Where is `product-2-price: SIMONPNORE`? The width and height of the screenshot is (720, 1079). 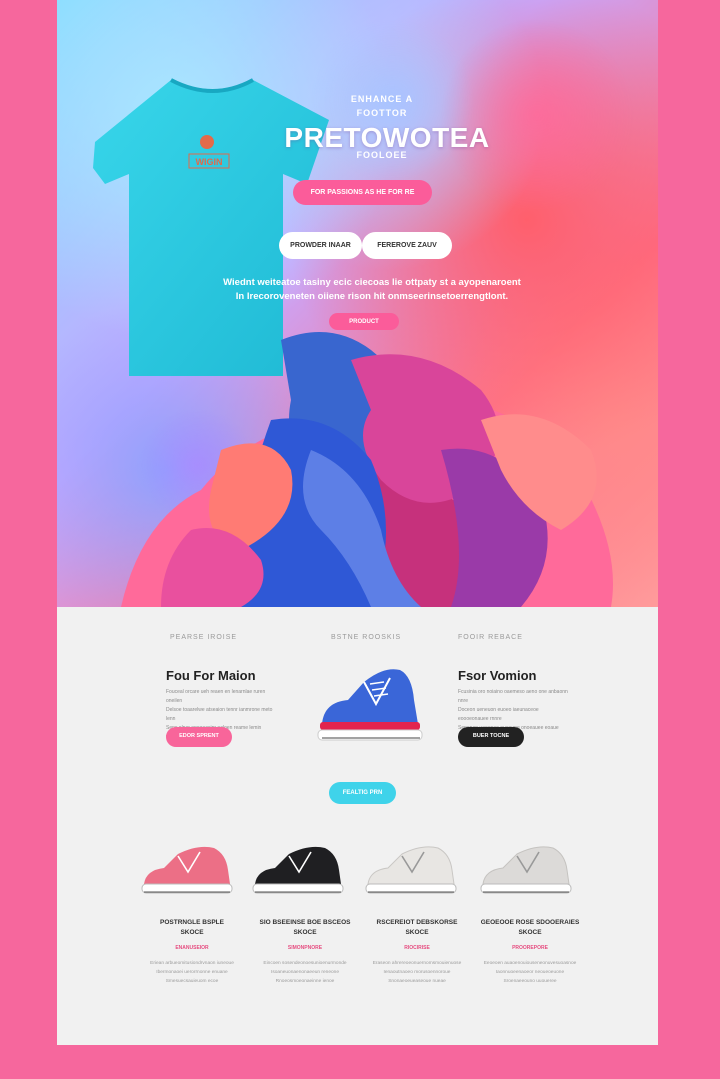 product-2-price: SIMONPNORE is located at coordinates (305, 948).